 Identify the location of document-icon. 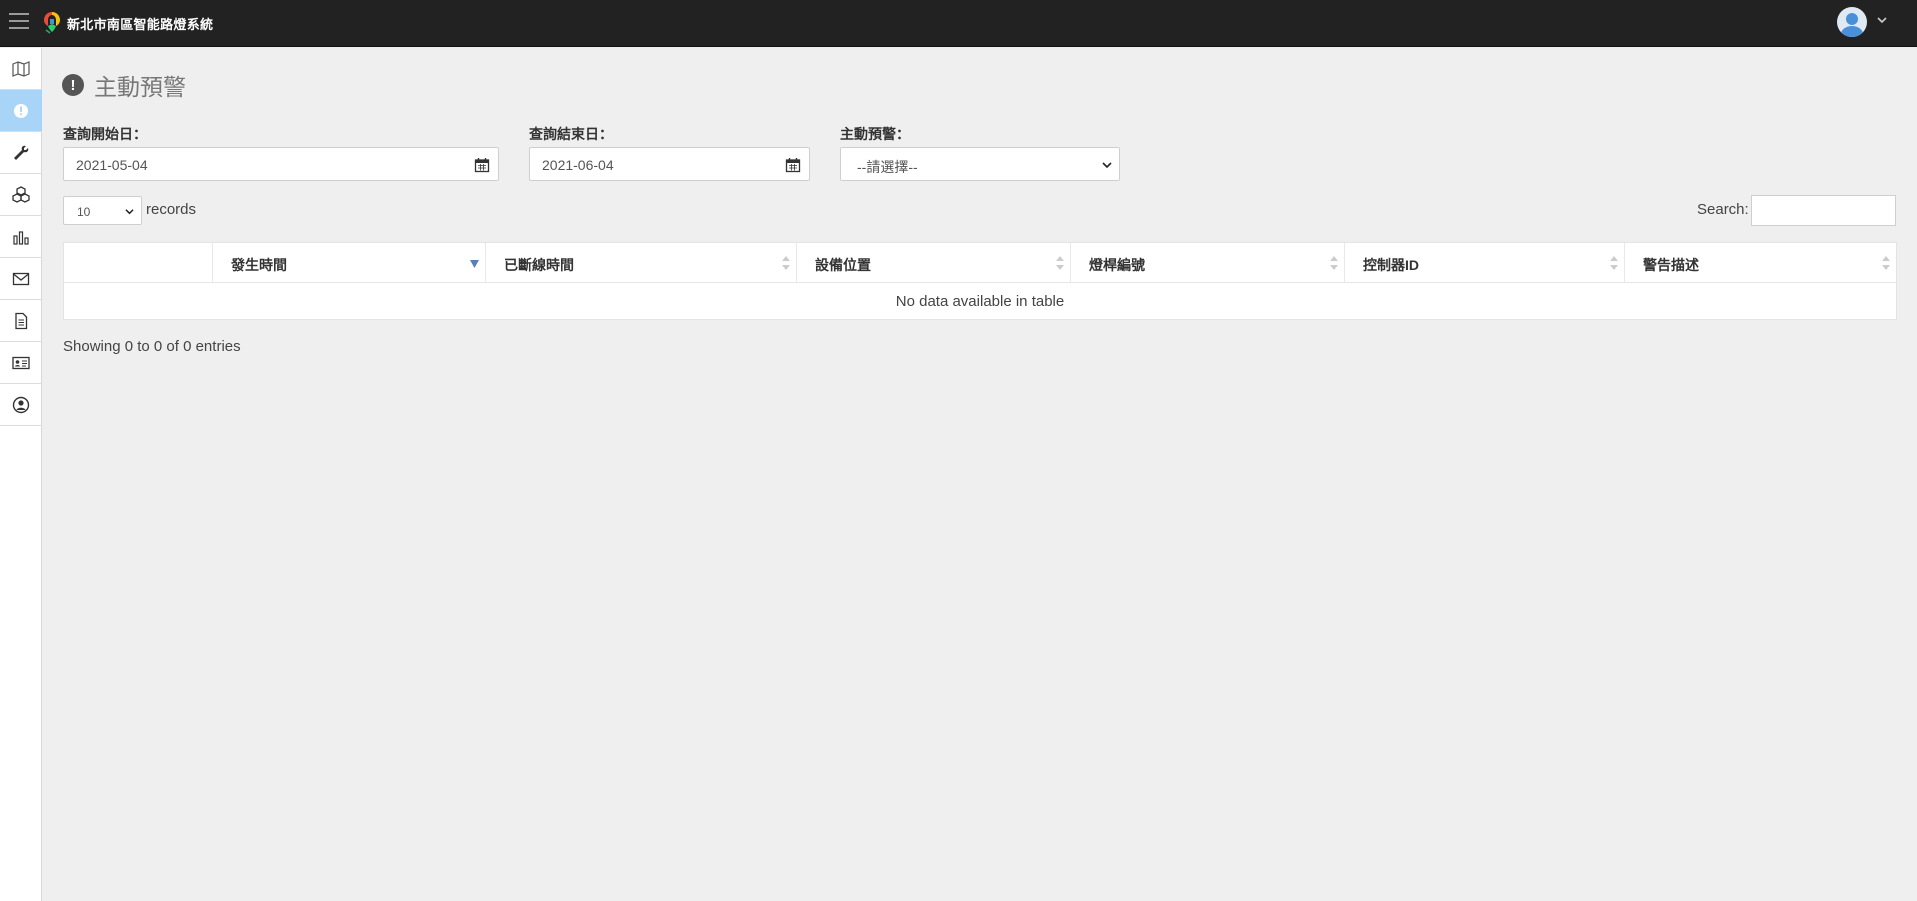
(21, 320).